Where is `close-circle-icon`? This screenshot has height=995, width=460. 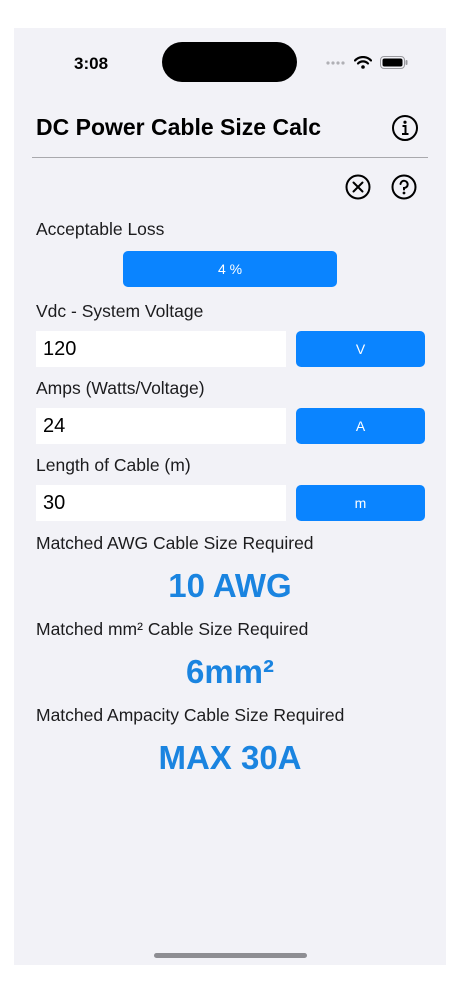 close-circle-icon is located at coordinates (358, 187).